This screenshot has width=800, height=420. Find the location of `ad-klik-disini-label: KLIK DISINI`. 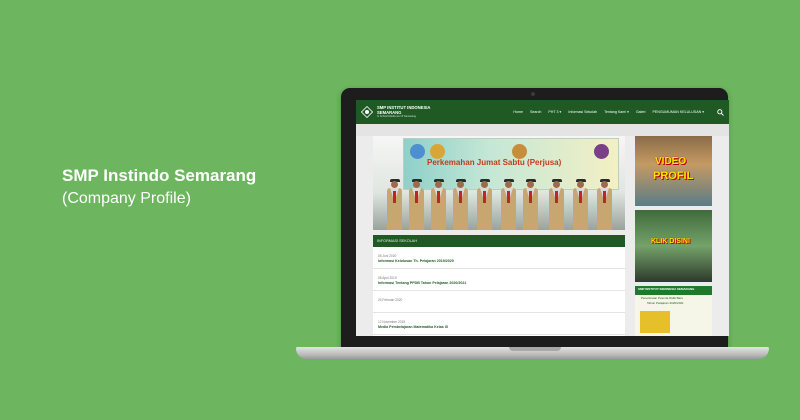

ad-klik-disini-label: KLIK DISINI is located at coordinates (670, 241).